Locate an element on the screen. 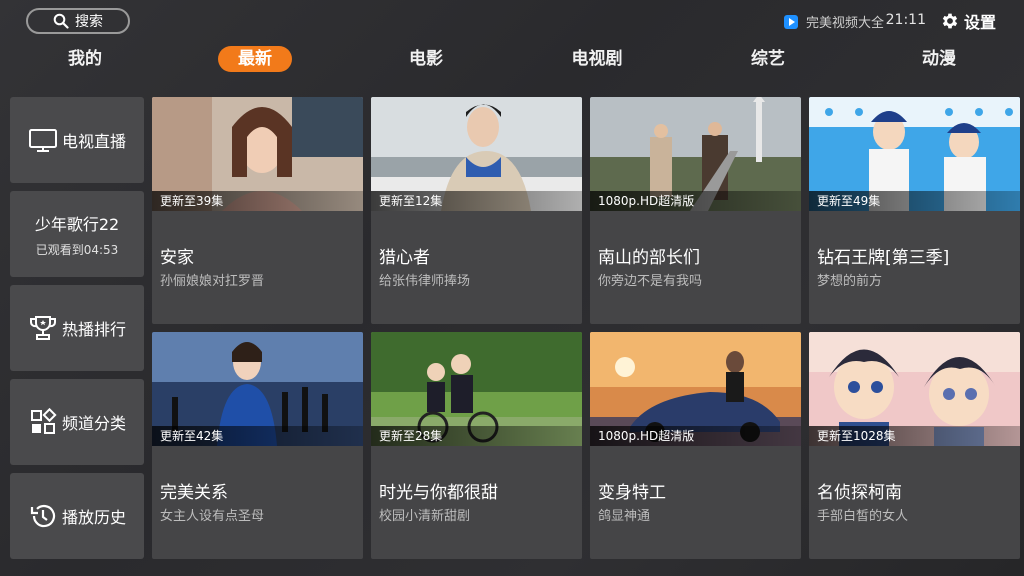  video-subtitle: 校园小清新甜剧 is located at coordinates (425, 516).